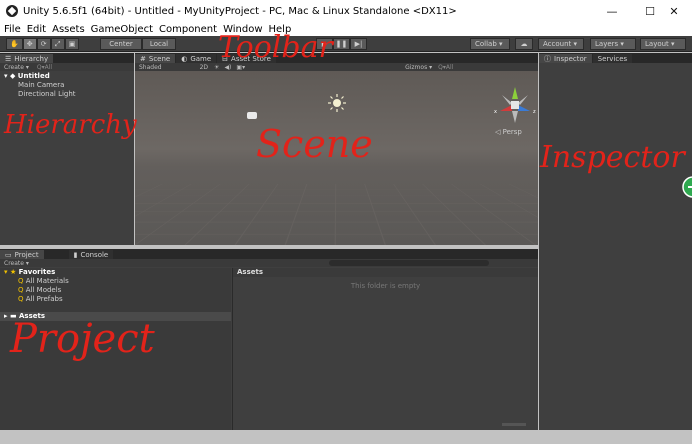  I want to click on unity-scene-icon: ▾ ◆, so click(11, 76).